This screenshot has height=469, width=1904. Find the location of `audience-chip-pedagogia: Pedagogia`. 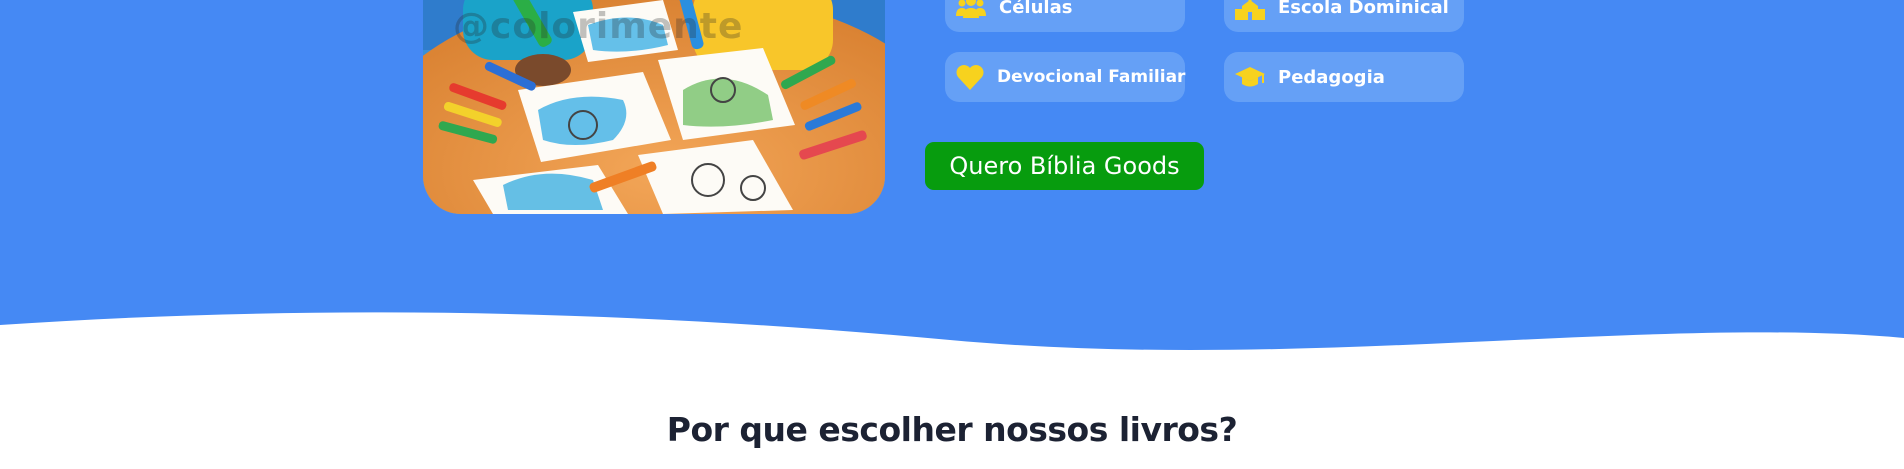

audience-chip-pedagogia: Pedagogia is located at coordinates (1344, 77).